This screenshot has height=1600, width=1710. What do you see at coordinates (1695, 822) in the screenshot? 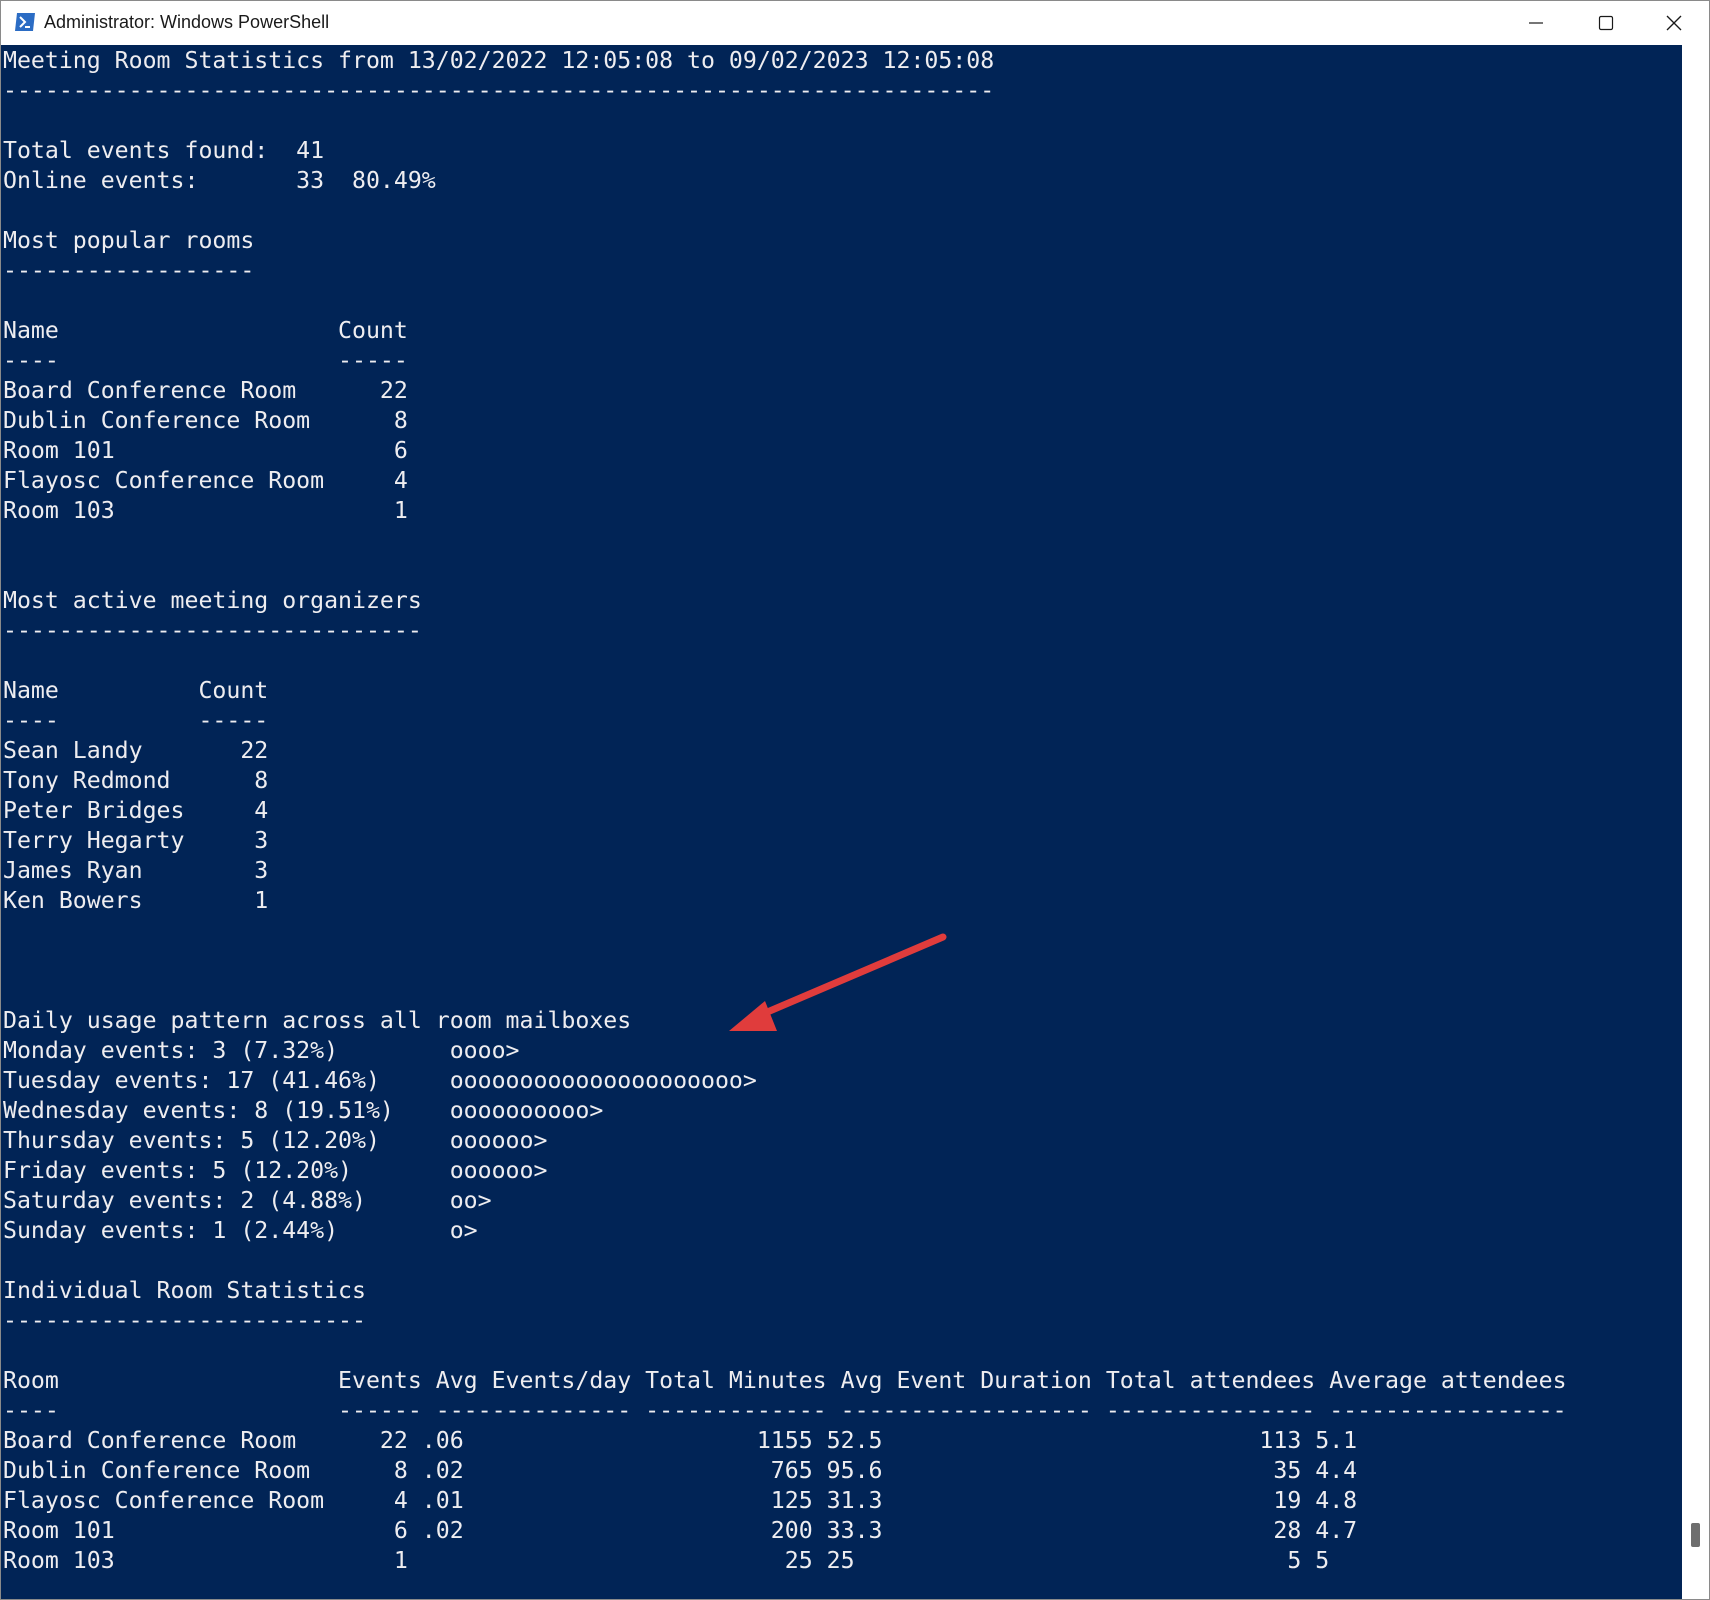
I see `vertical-scrollbar` at bounding box center [1695, 822].